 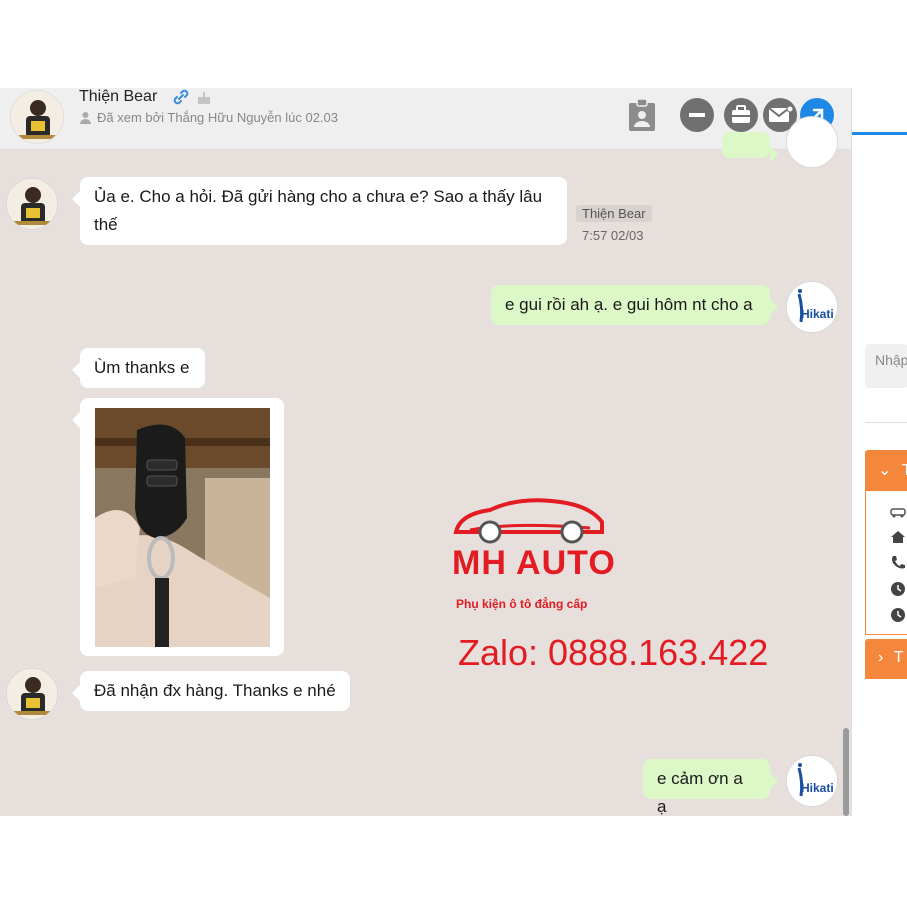 What do you see at coordinates (181, 97) in the screenshot?
I see `link-icon` at bounding box center [181, 97].